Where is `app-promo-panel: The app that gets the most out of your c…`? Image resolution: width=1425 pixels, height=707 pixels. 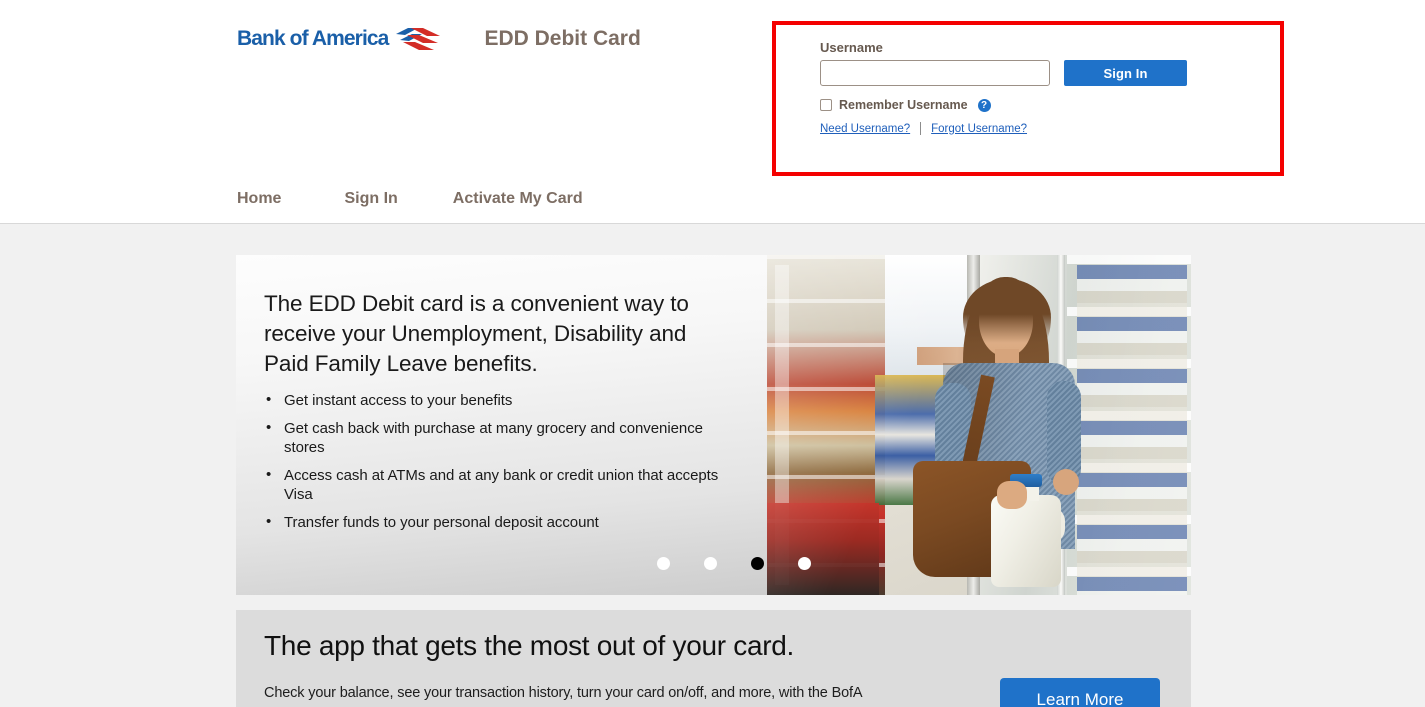
app-promo-panel: The app that gets the most out of your c… is located at coordinates (713, 658).